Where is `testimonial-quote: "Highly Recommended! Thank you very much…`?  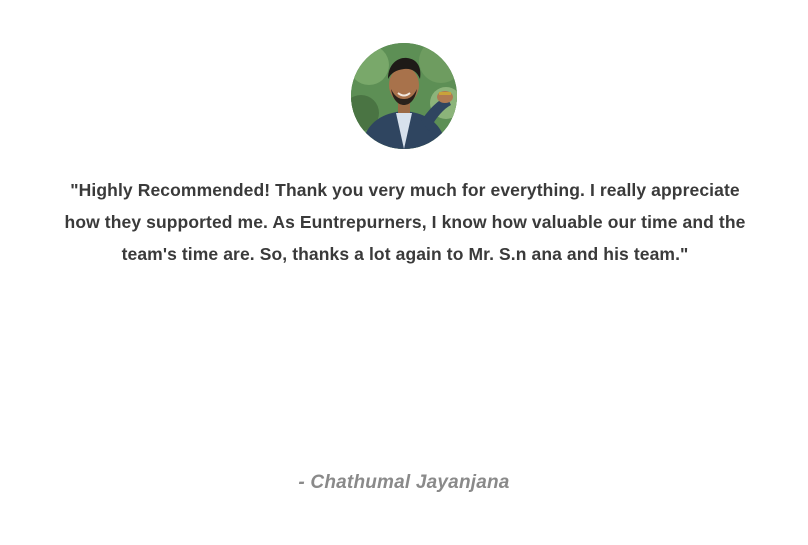
testimonial-quote: "Highly Recommended! Thank you very much… is located at coordinates (405, 222).